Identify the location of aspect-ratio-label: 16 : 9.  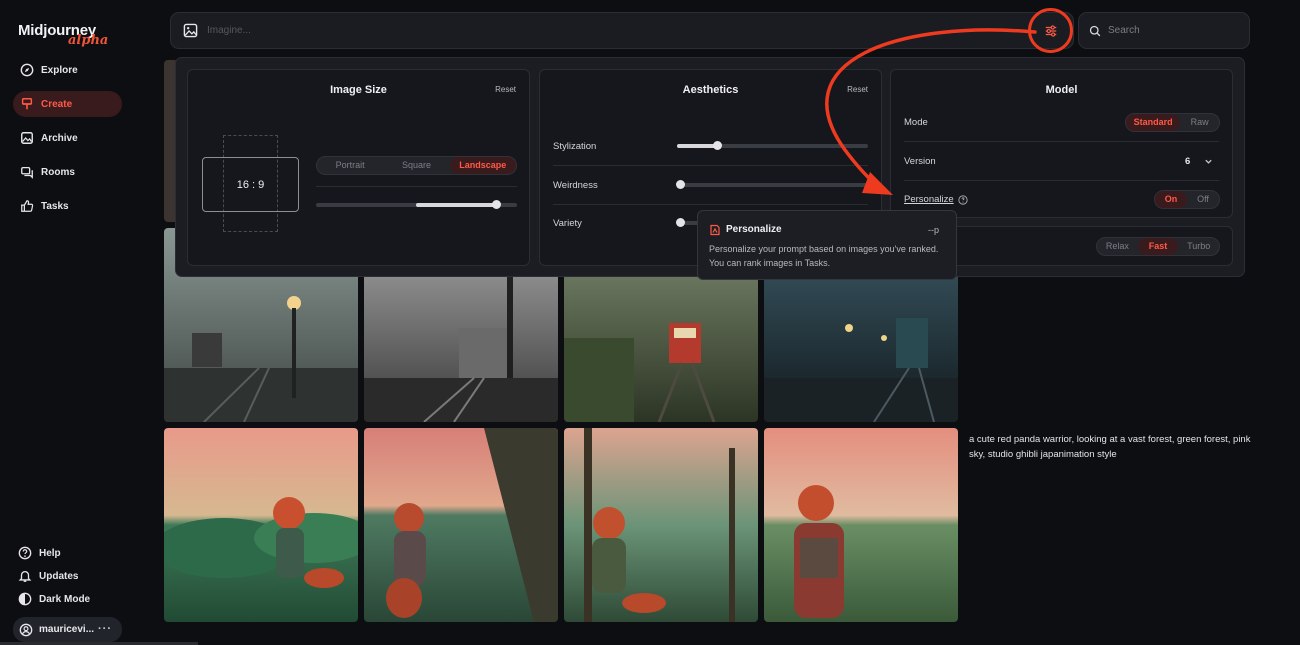
(250, 184).